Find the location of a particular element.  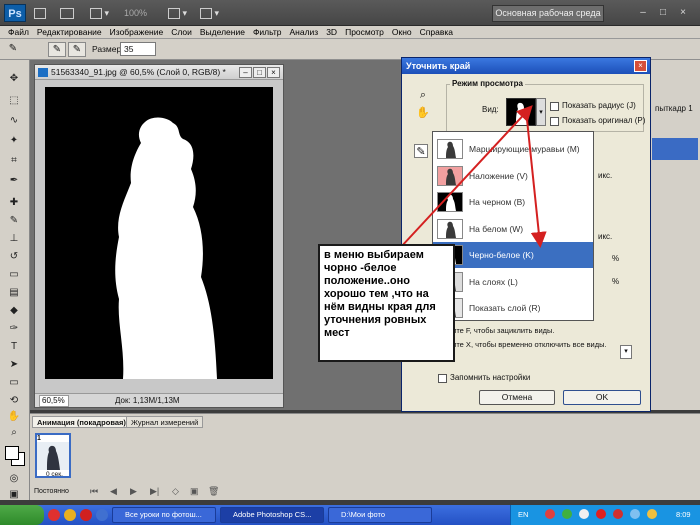

loop-select: Постоянно is located at coordinates (51, 491).